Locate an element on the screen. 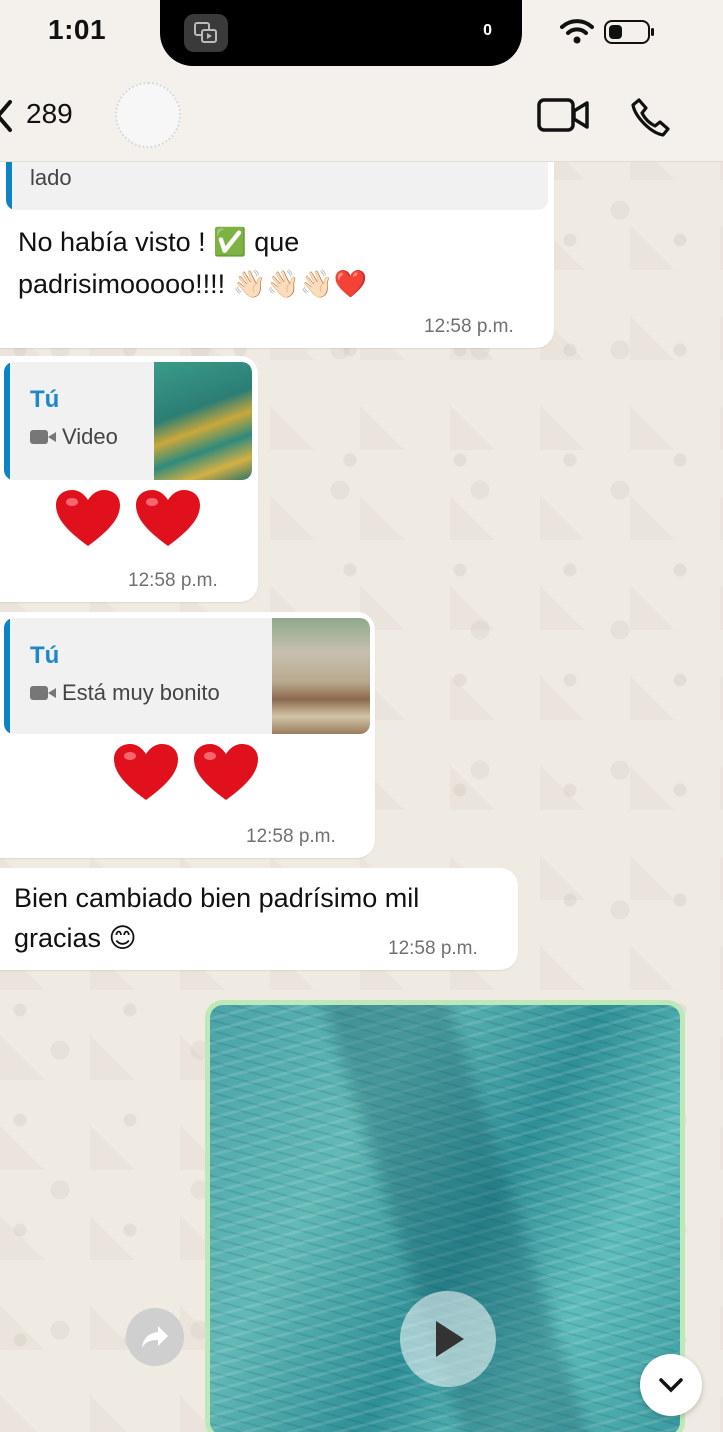 This screenshot has width=723, height=1432. video-camera-icon is located at coordinates (563, 115).